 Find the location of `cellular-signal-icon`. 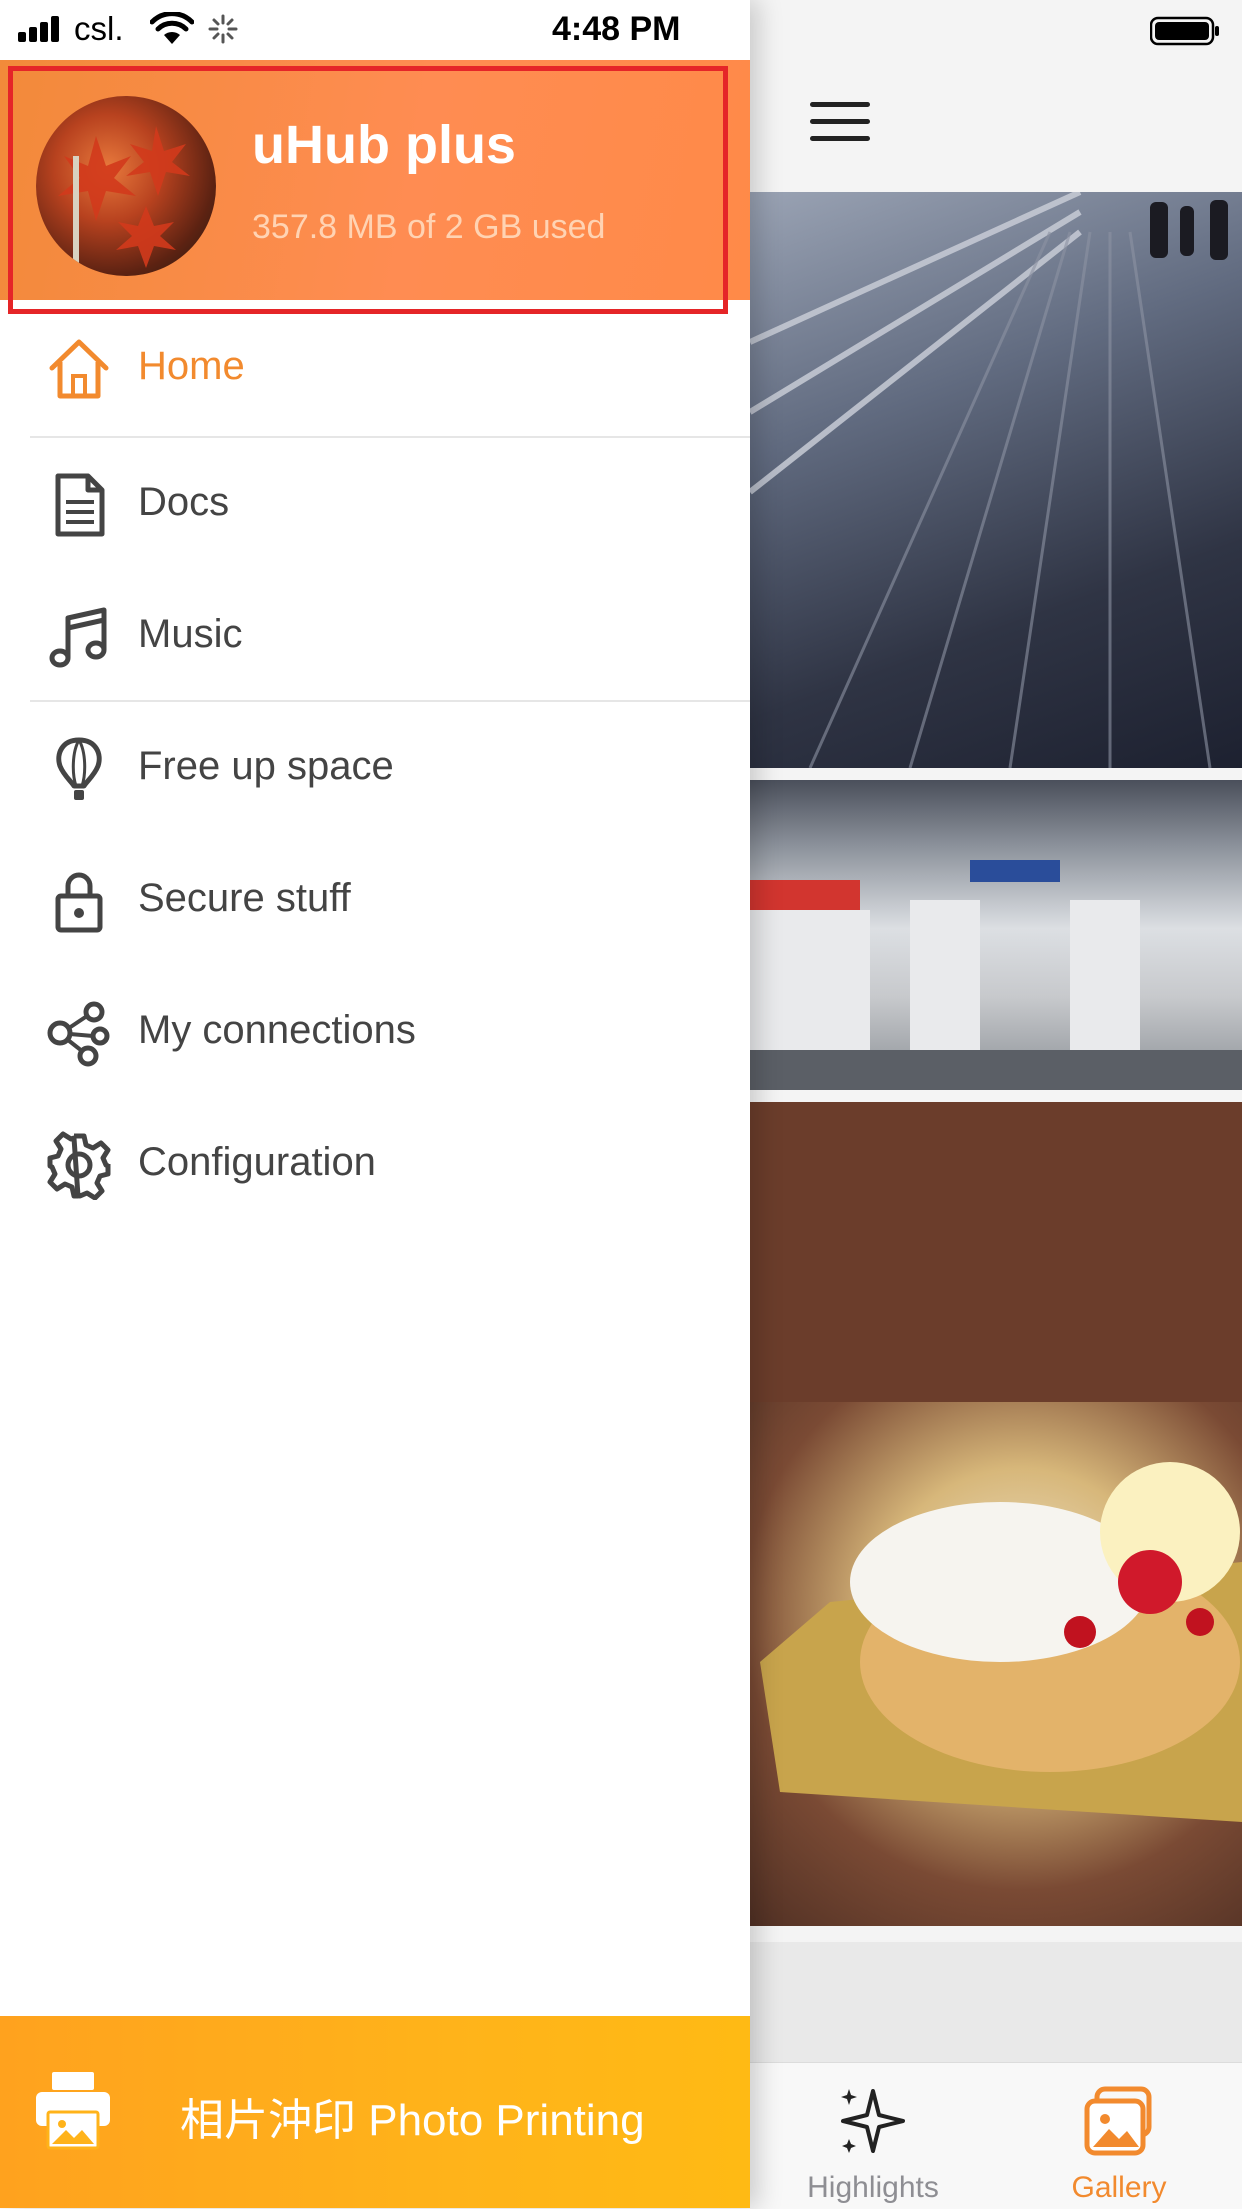

cellular-signal-icon is located at coordinates (43, 29).